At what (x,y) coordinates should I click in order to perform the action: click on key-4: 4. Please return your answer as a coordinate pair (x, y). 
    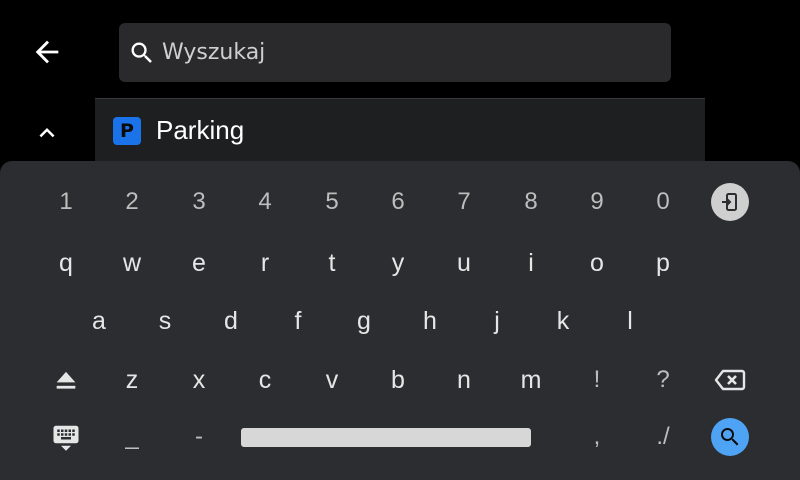
    Looking at the image, I should click on (265, 202).